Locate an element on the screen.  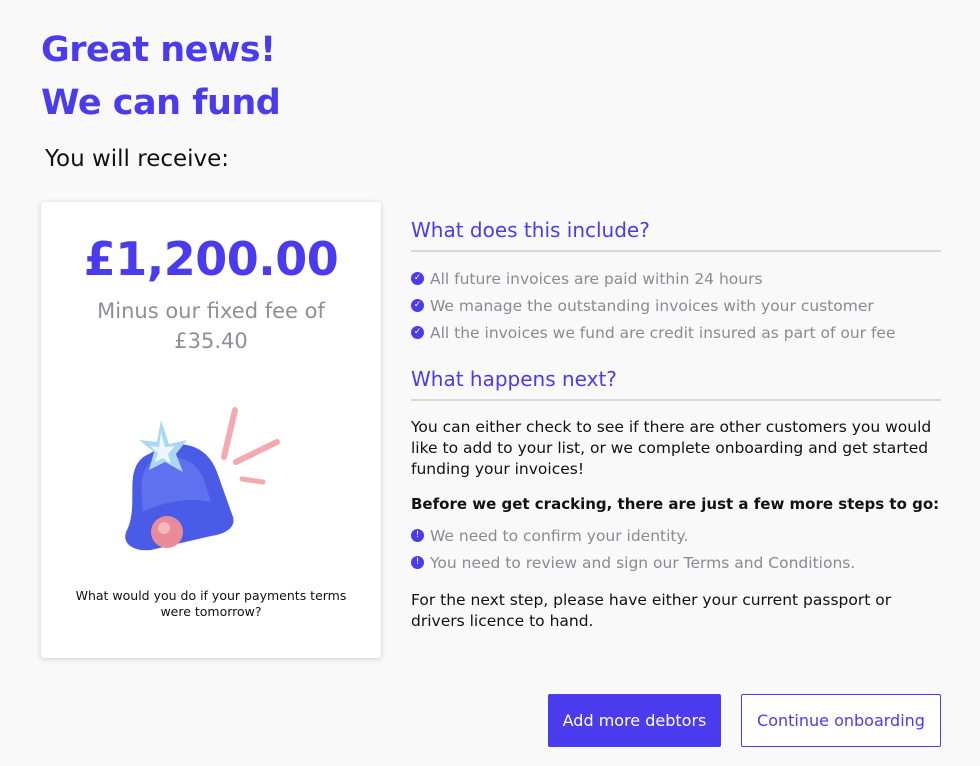
receive-label: You will receive: is located at coordinates (137, 159).